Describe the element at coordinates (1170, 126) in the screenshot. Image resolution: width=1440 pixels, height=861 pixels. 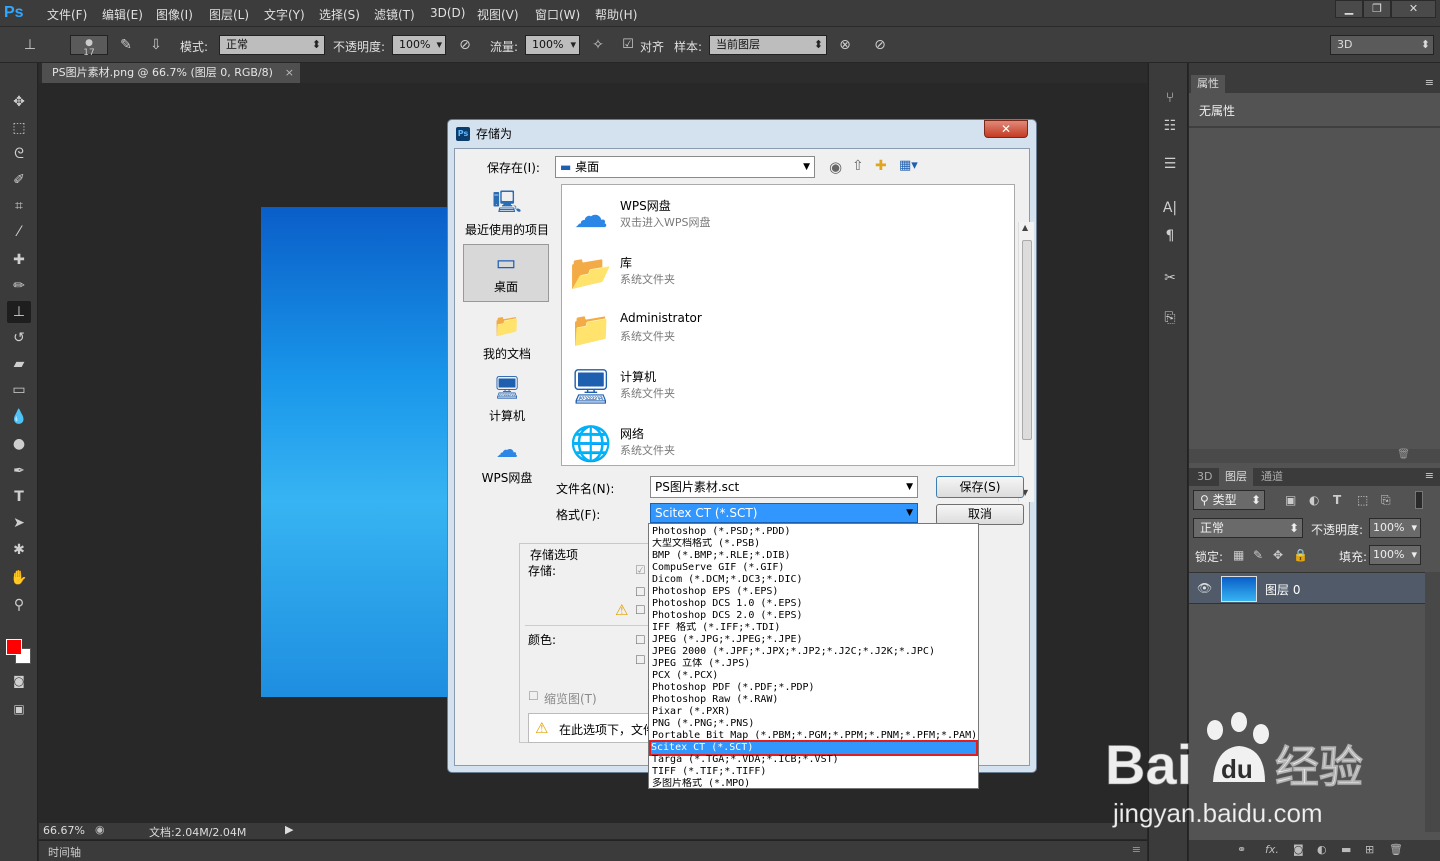
I see `adjustments-panel-icon: ☷` at that location.